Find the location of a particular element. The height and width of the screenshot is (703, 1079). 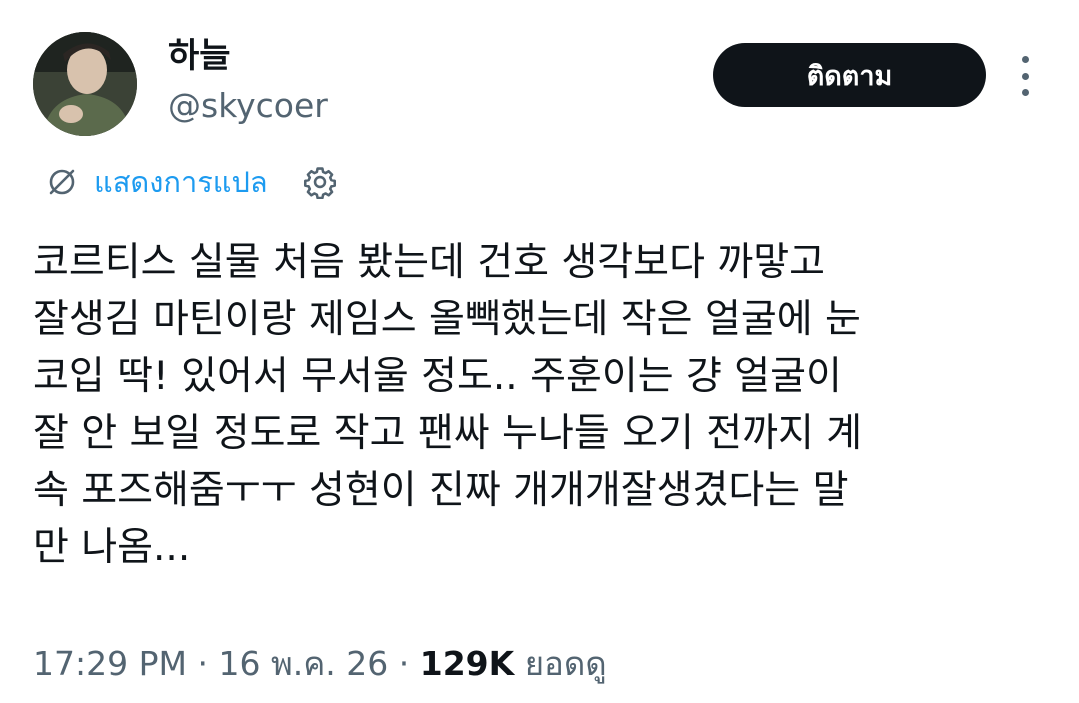

views-label: ยอดดู is located at coordinates (565, 663).